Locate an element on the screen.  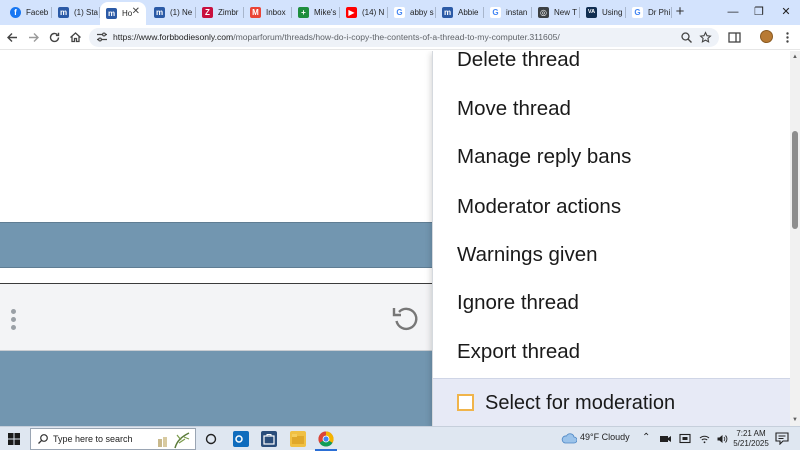
browser-tab: m (1) Sta is located at coordinates (76, 12).